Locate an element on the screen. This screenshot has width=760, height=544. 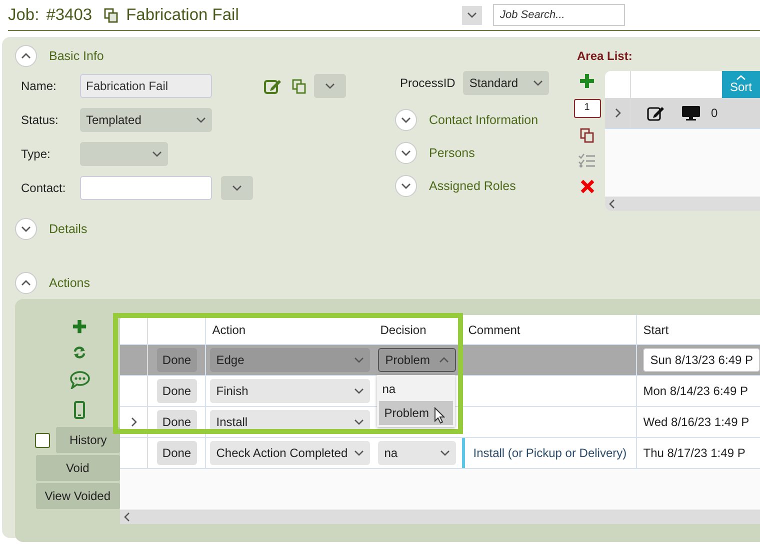
job-number: #3403 is located at coordinates (69, 15).